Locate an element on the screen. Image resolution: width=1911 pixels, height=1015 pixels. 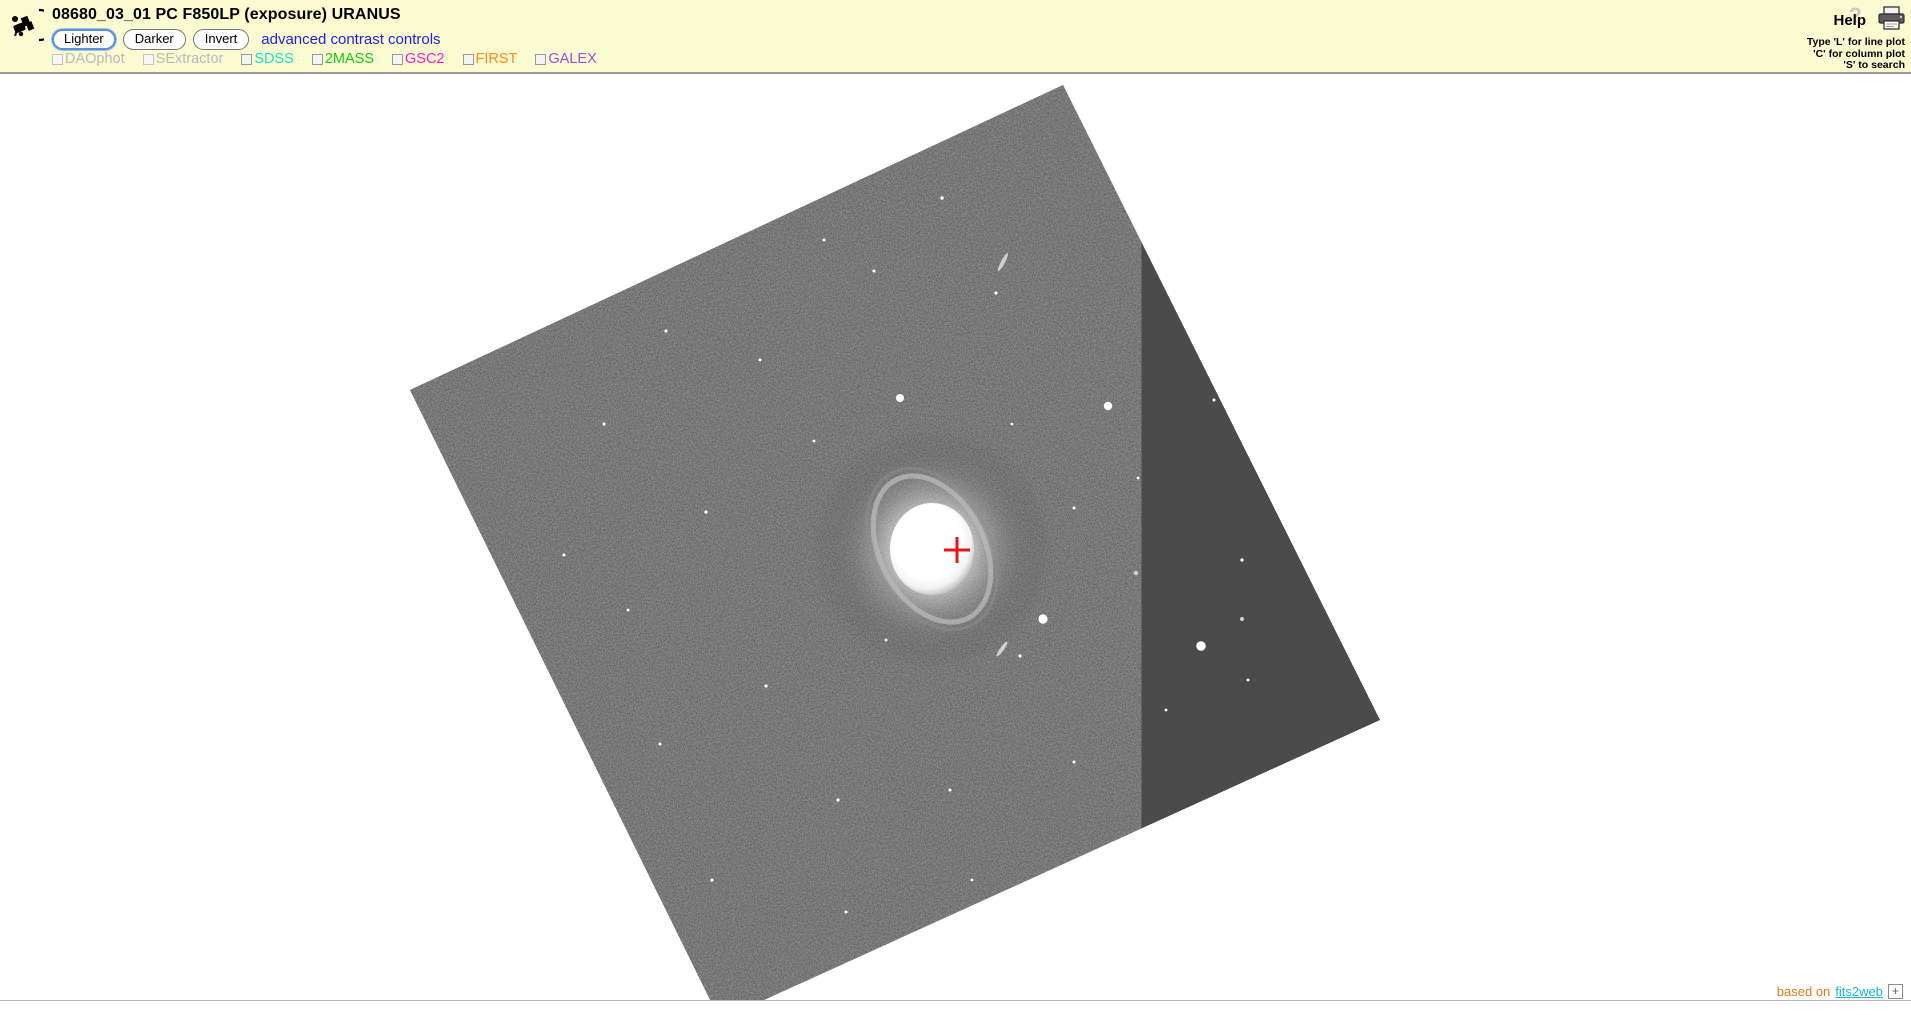
hint-line-1: Type 'L' for line plot is located at coordinates (1855, 42).